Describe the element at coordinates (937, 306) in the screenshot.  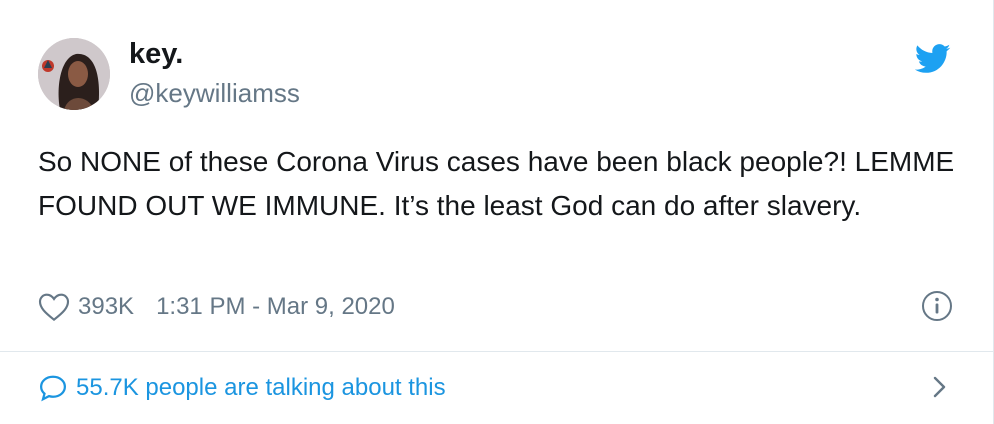
I see `info-icon` at that location.